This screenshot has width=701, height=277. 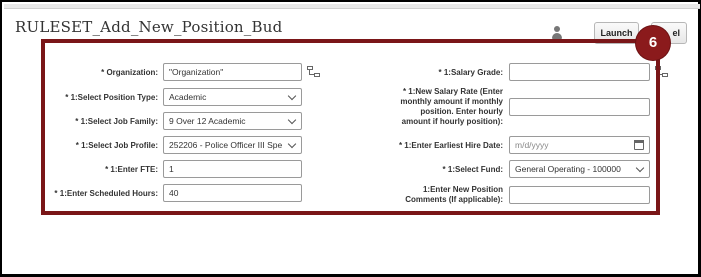 What do you see at coordinates (653, 43) in the screenshot?
I see `step-badge: 6` at bounding box center [653, 43].